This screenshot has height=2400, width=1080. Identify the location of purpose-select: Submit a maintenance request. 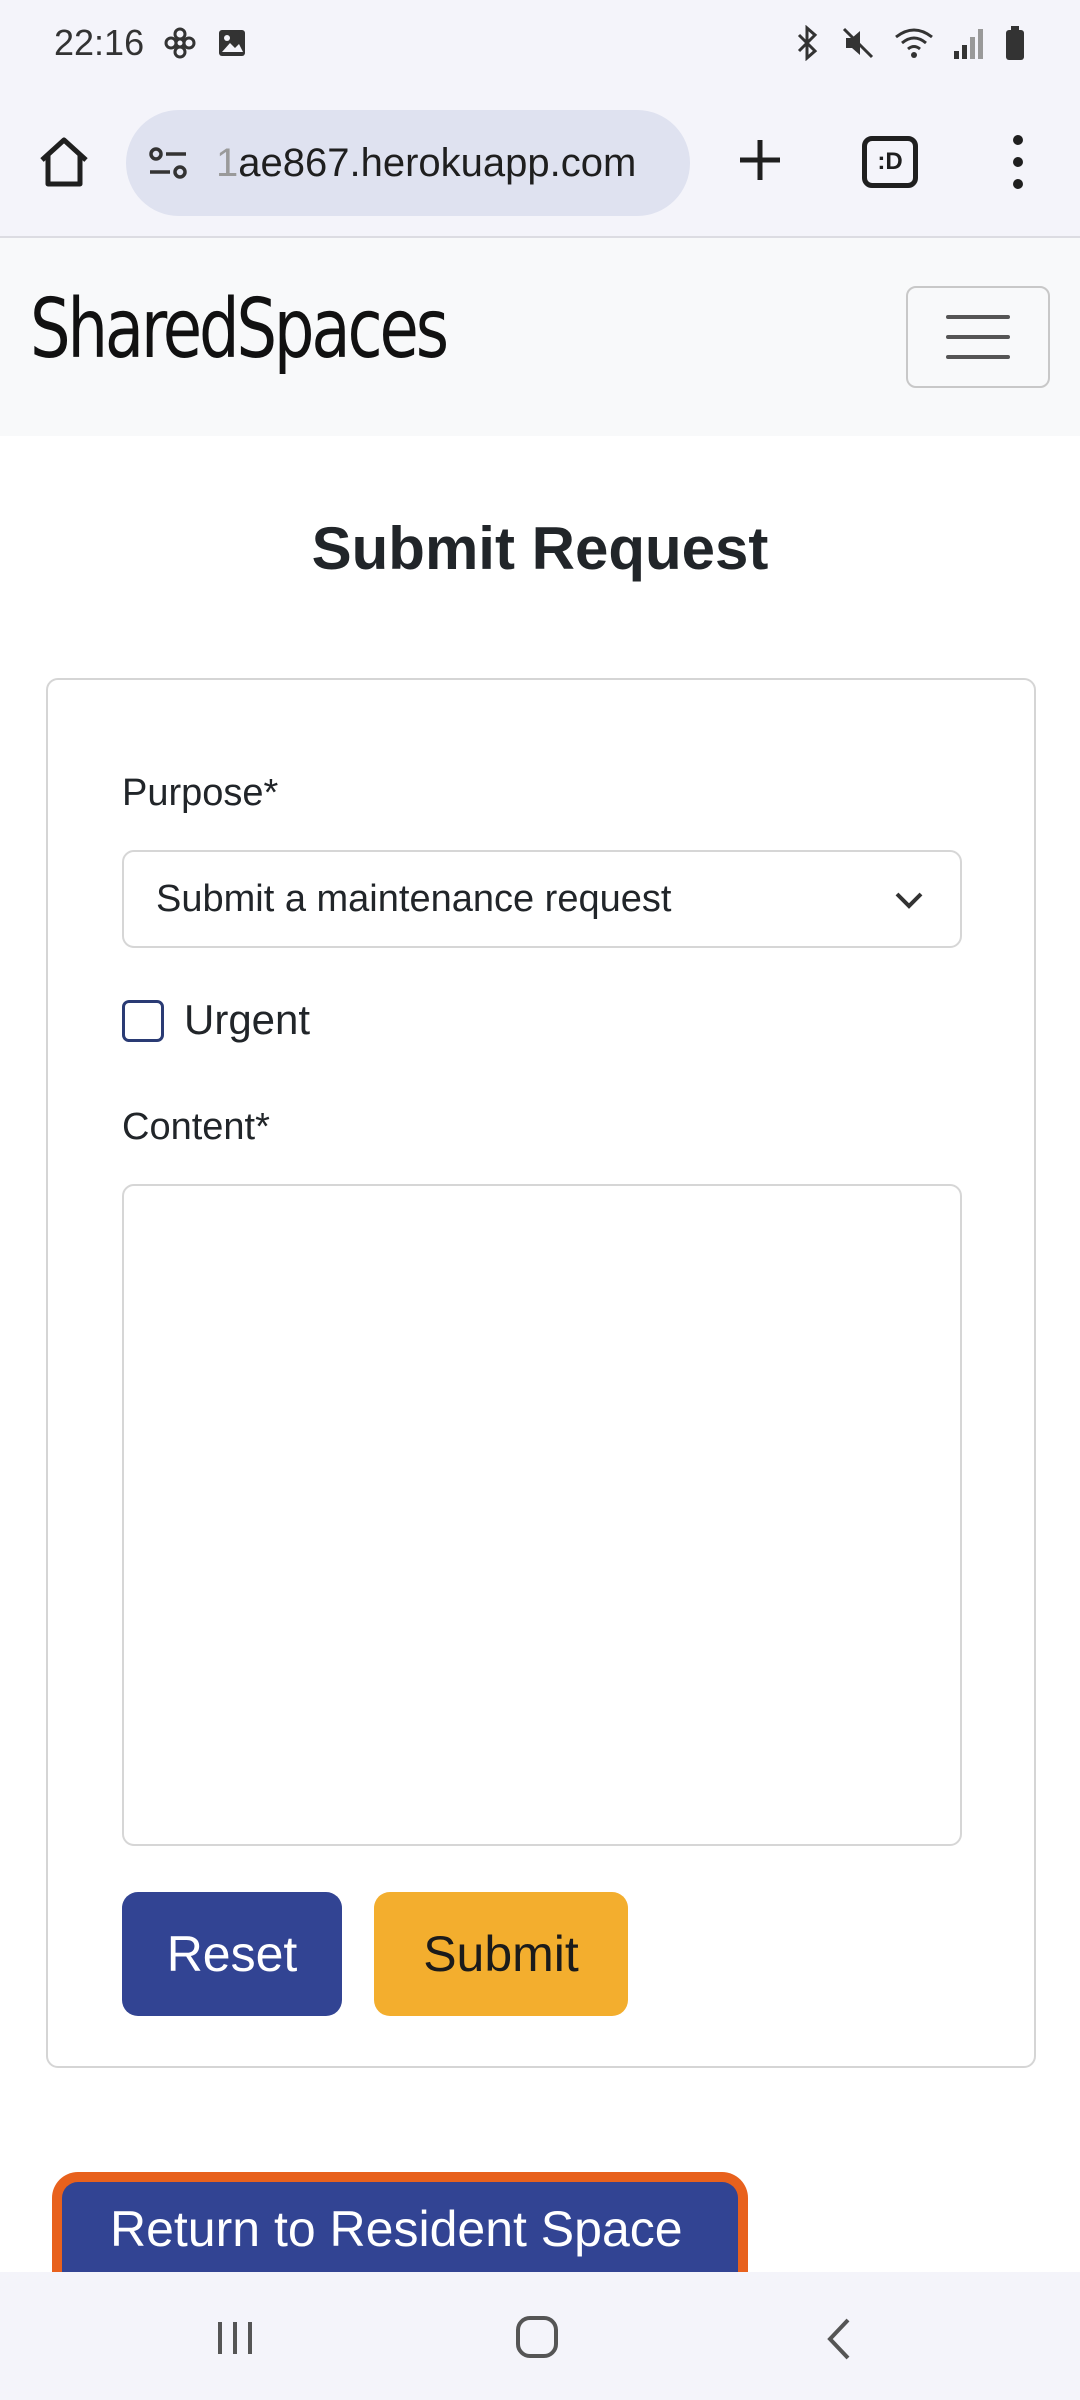
(542, 899).